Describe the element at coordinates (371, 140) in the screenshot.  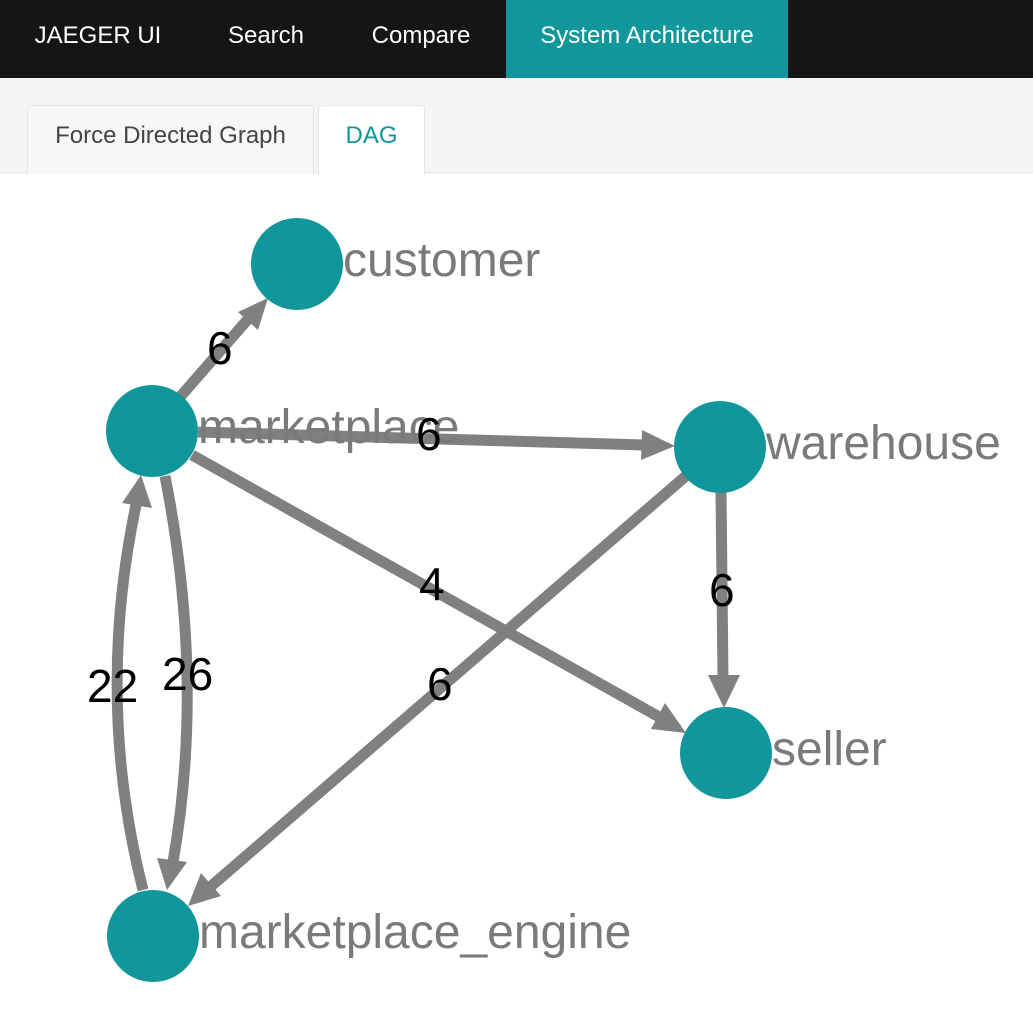
I see `tab-dag: DAG` at that location.